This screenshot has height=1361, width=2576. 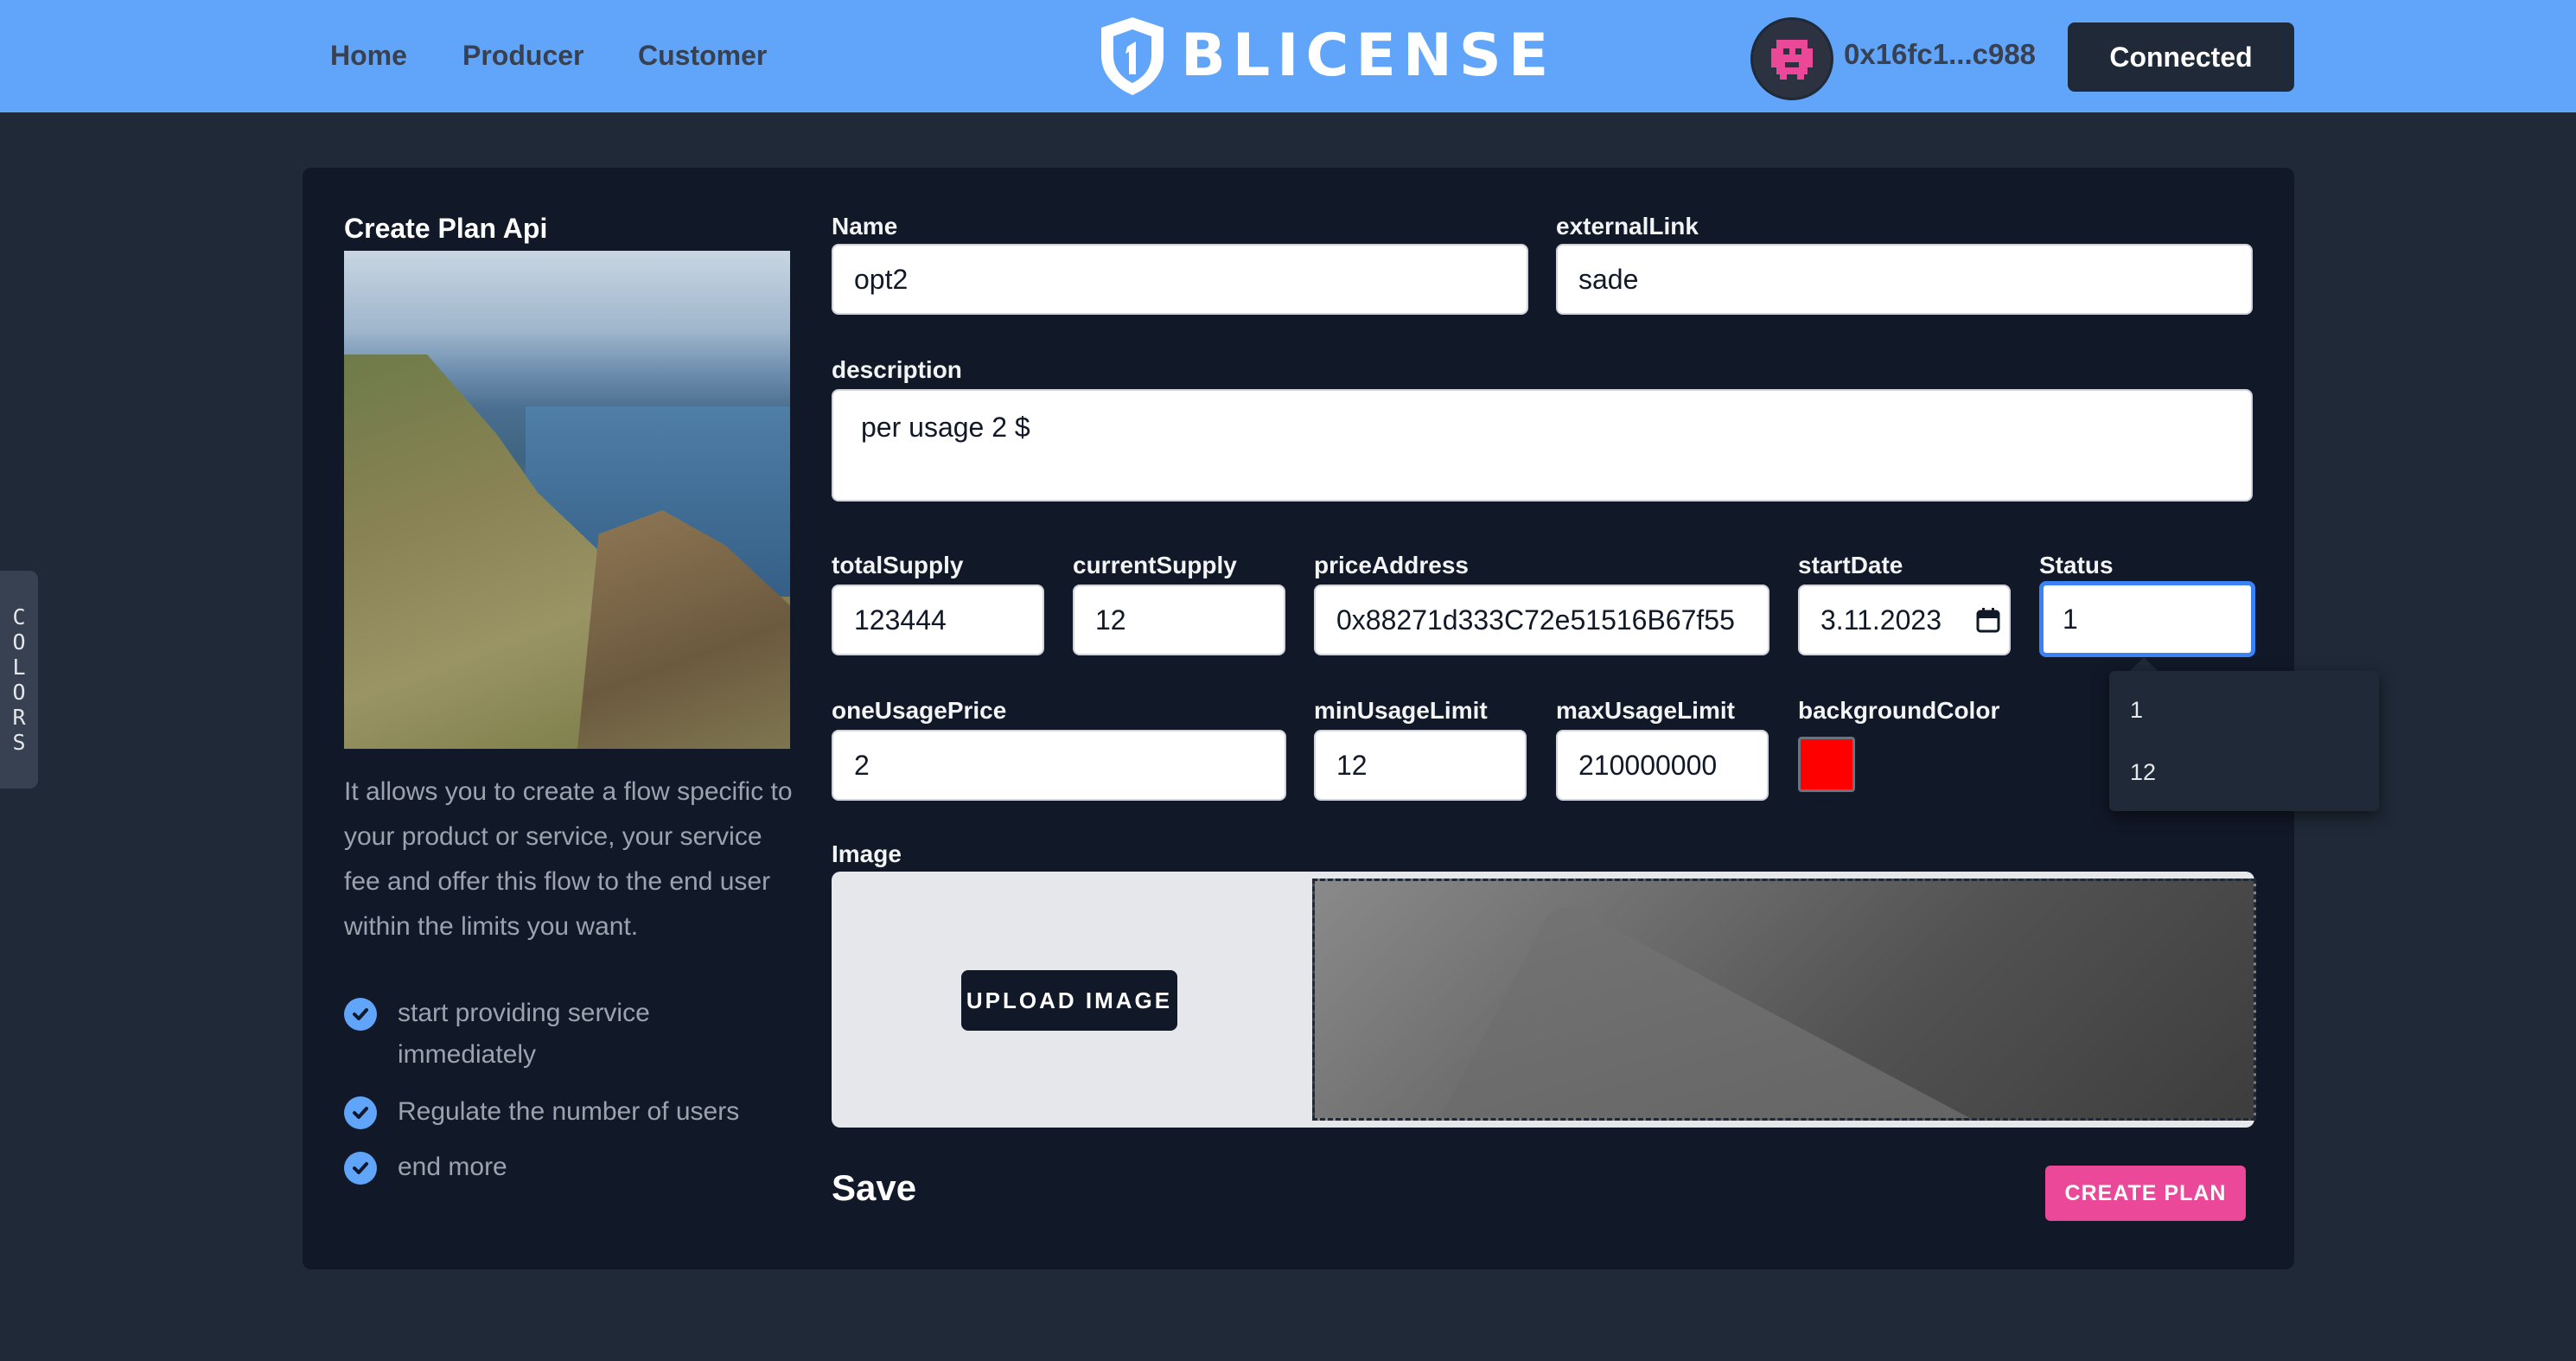 What do you see at coordinates (1179, 620) in the screenshot?
I see `current-supply-input: 12` at bounding box center [1179, 620].